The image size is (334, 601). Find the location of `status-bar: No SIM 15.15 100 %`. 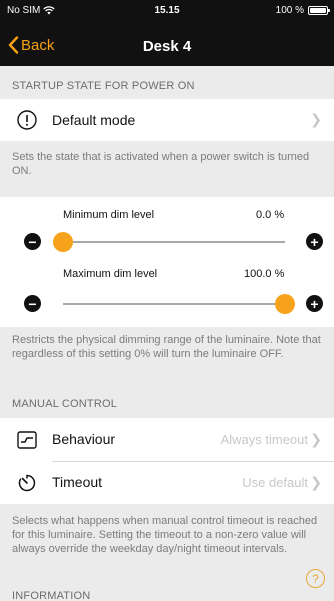

status-bar: No SIM 15.15 100 % is located at coordinates (167, 11).